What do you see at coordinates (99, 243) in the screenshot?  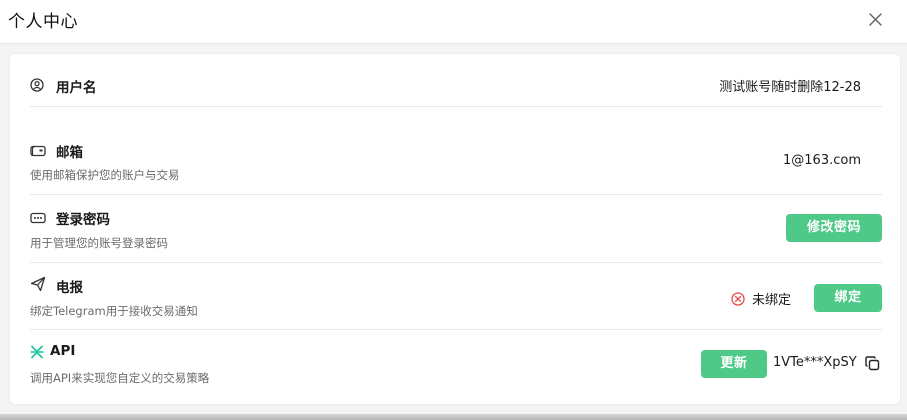 I see `password-desc: 用于管理您的账号登录密码` at bounding box center [99, 243].